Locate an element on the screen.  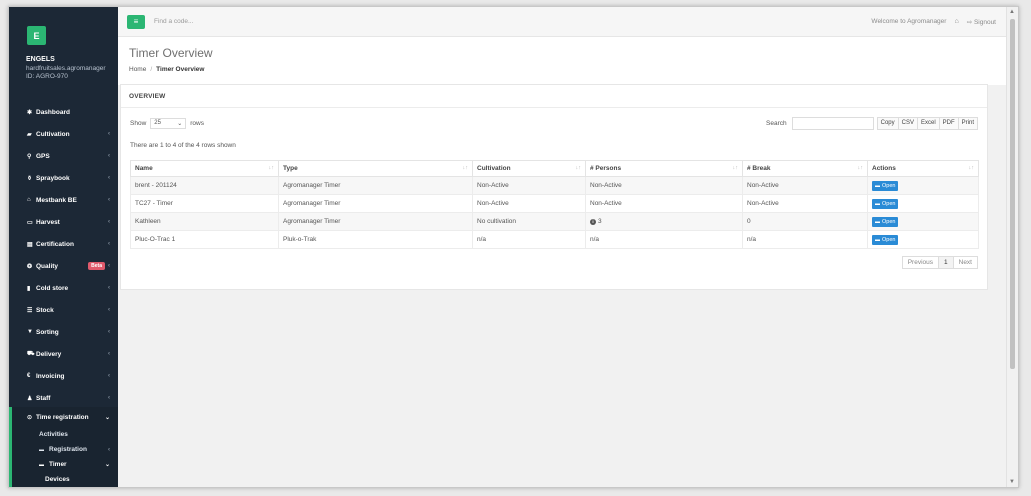
cell-actions: ▬ Open is located at coordinates (923, 221).